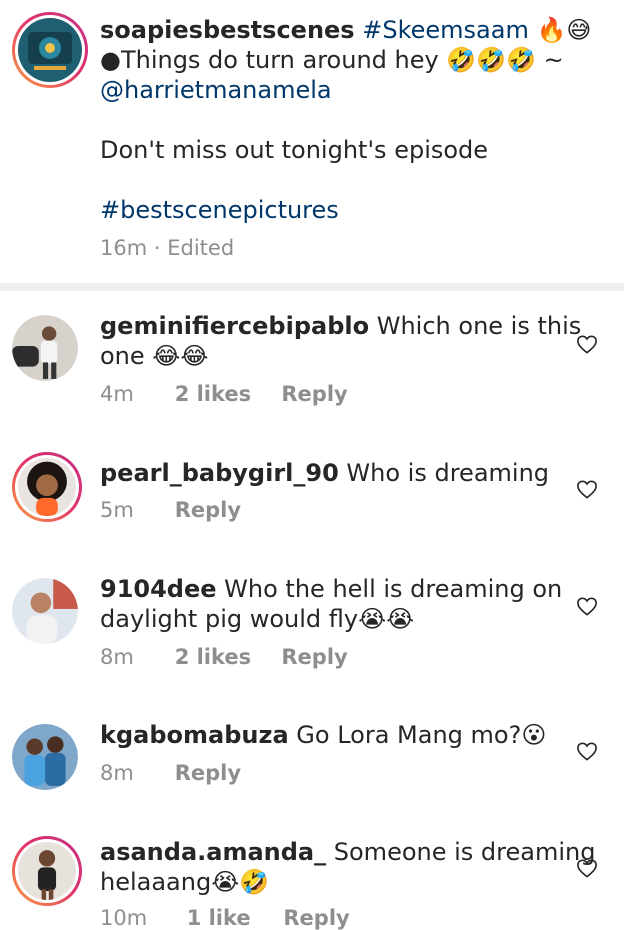  What do you see at coordinates (117, 510) in the screenshot?
I see `comment-time: 5m` at bounding box center [117, 510].